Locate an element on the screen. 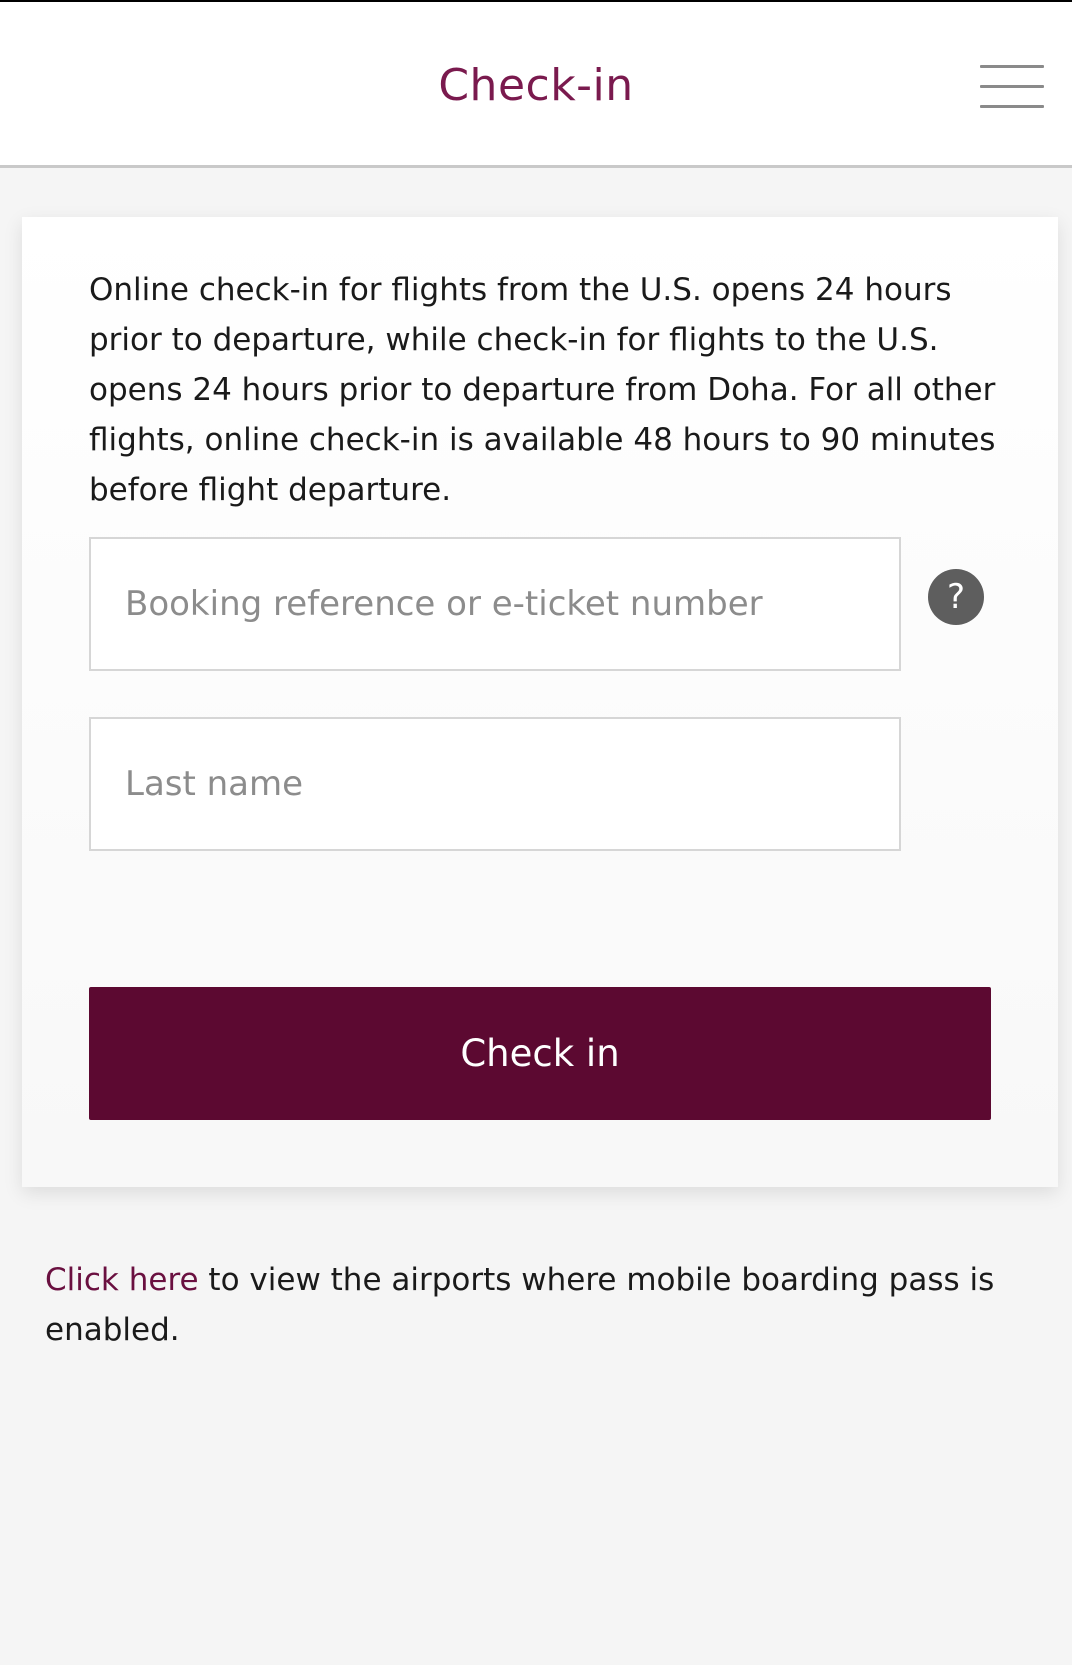  page-title: Check-in is located at coordinates (536, 85).